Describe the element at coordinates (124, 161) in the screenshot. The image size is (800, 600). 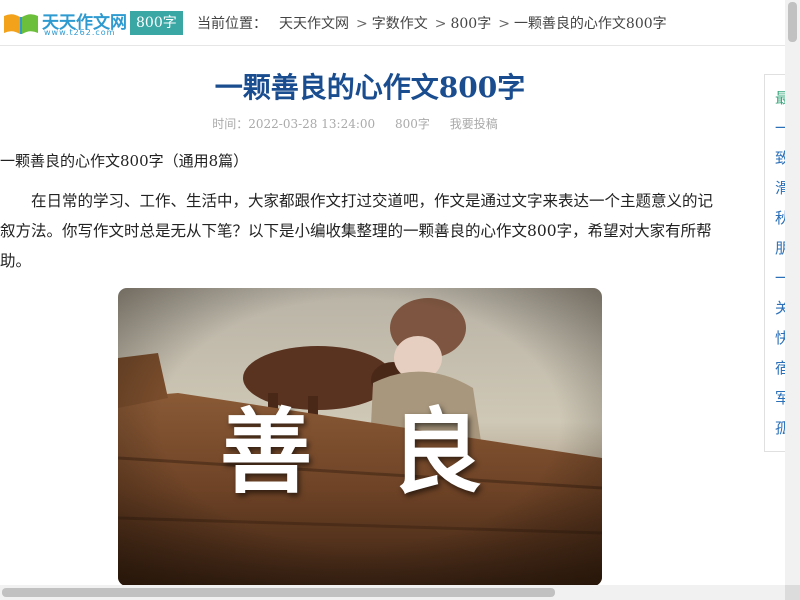
I see `article-subtitle: 一颗善良的心作文800字（通用8篇）` at that location.